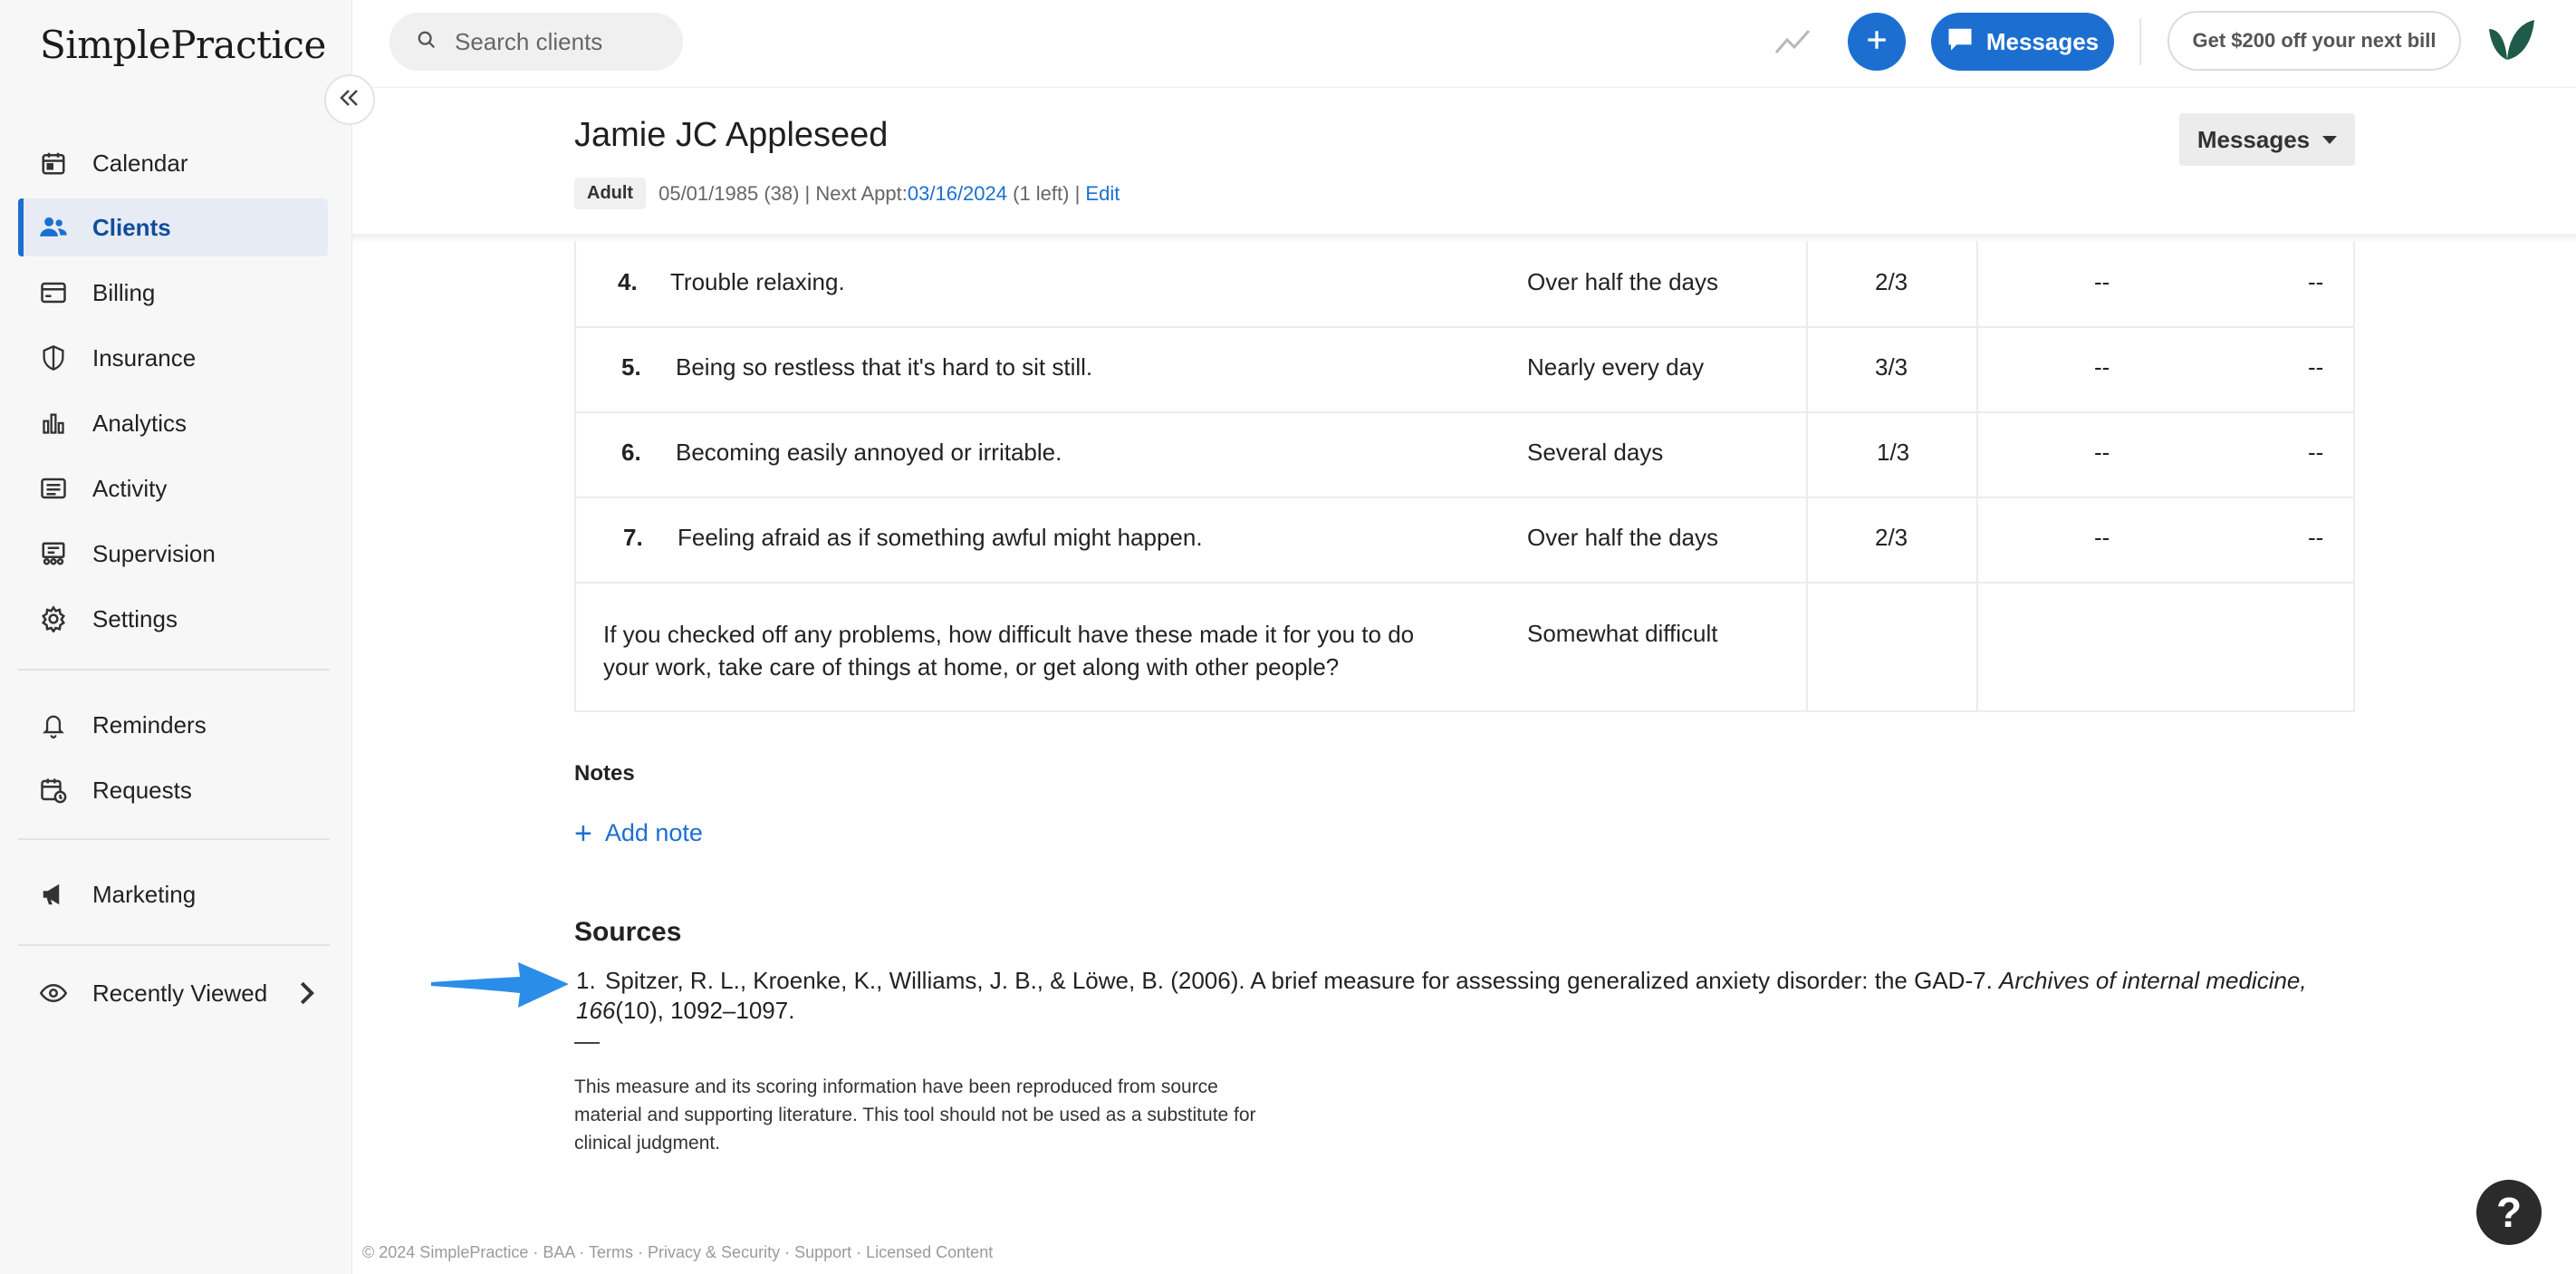 The image size is (2576, 1274). I want to click on sidebar-item-label: Calendar, so click(140, 163).